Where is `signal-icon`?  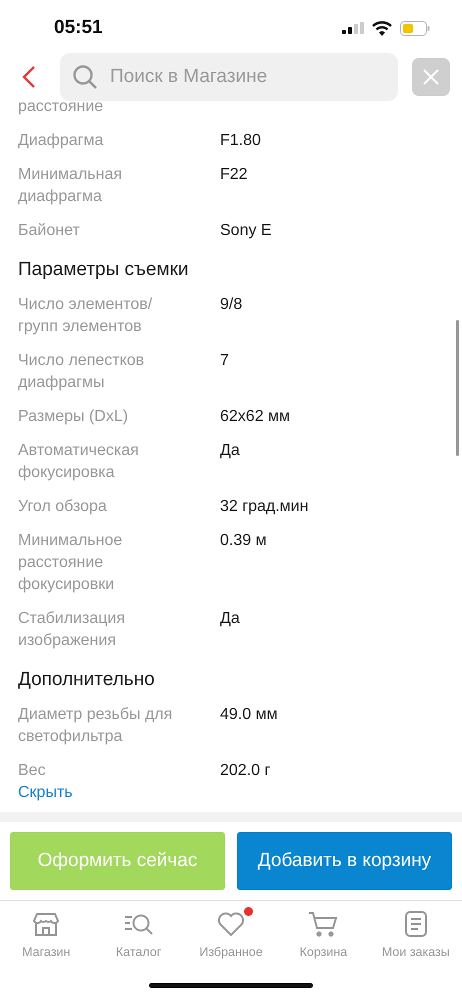
signal-icon is located at coordinates (353, 28).